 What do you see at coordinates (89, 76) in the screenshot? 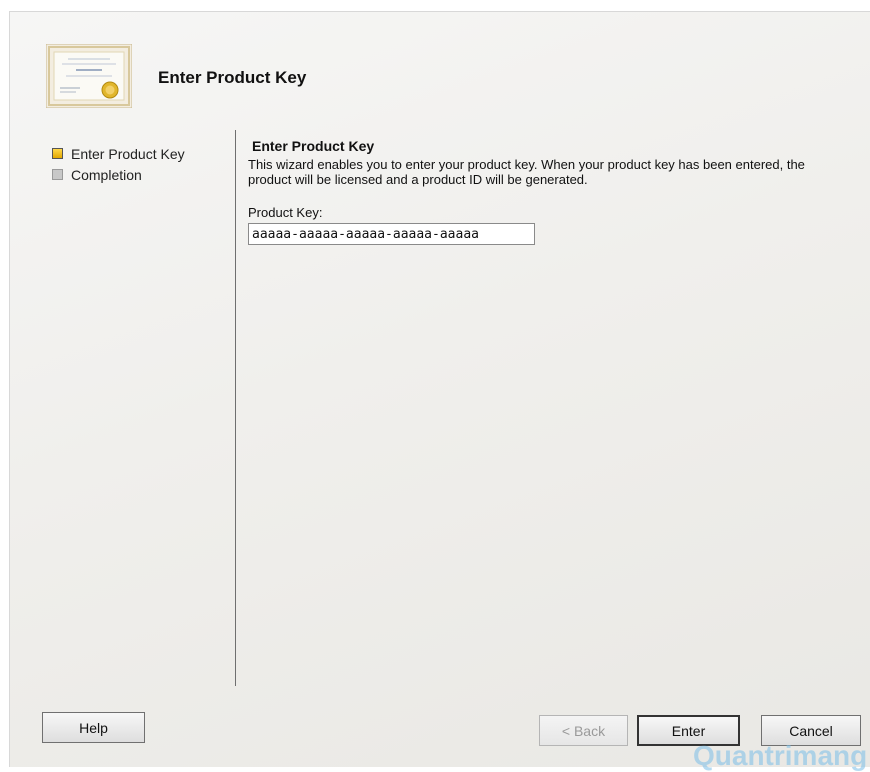
I see `certificate-icon` at bounding box center [89, 76].